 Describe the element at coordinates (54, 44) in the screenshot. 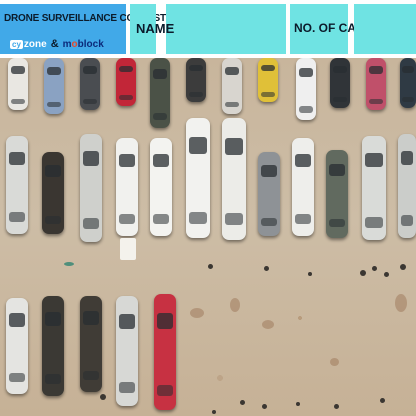

I see `ampersand: &` at that location.